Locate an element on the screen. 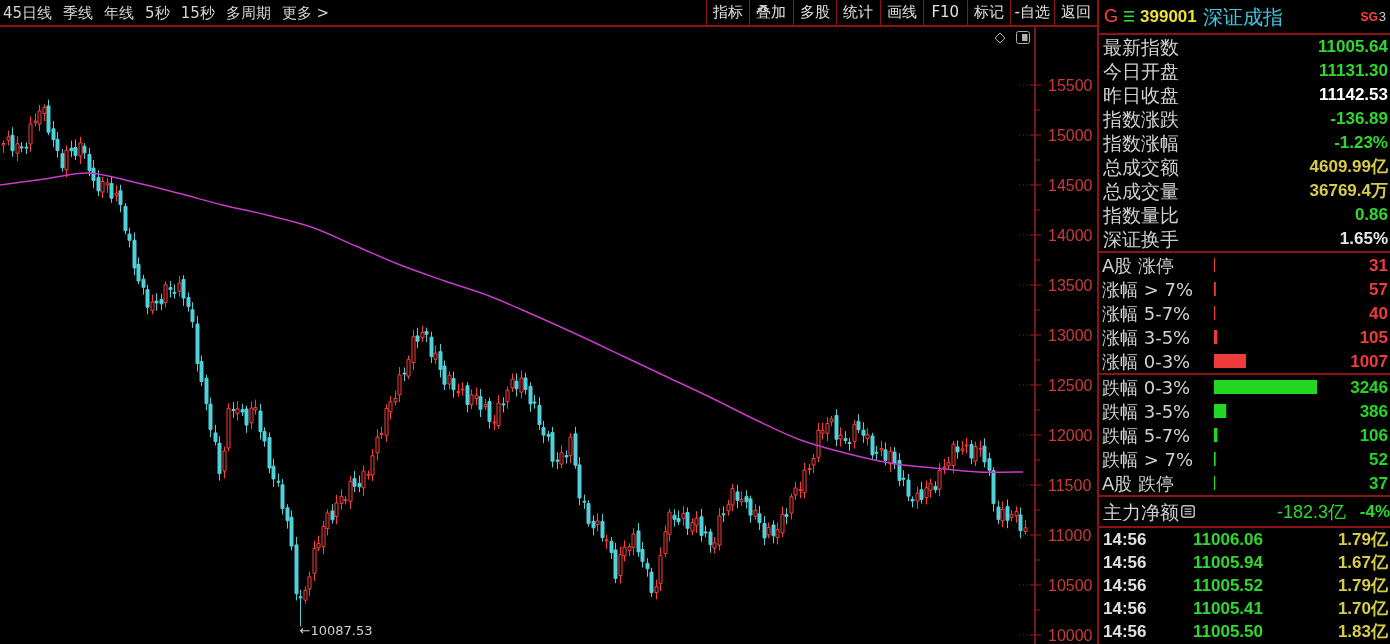 The height and width of the screenshot is (644, 1390). stat-label: 指数涨跌 is located at coordinates (1141, 119).